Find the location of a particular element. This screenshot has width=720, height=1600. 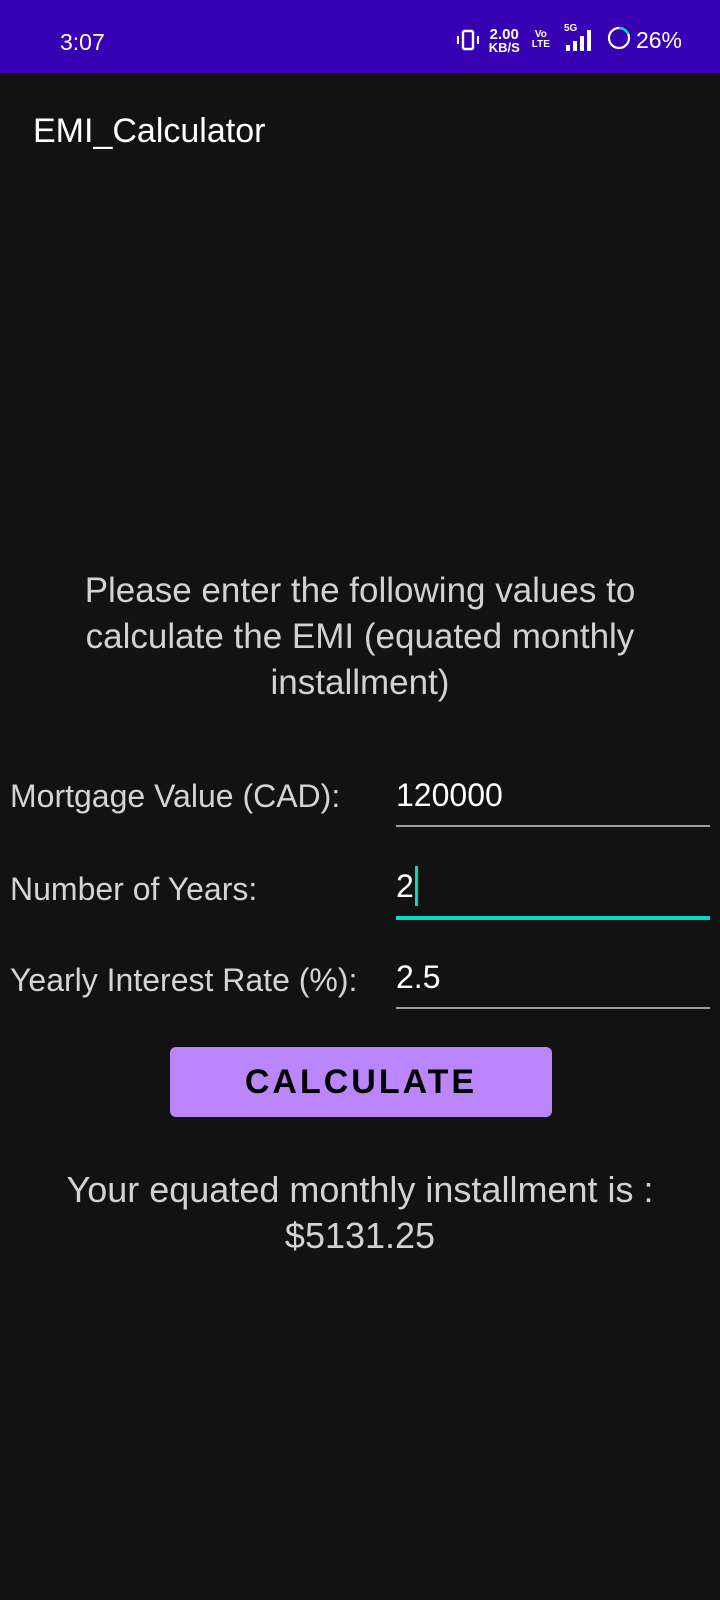

status-bar: 3:07 2.00 KB/S Vo LTE 5G 26% is located at coordinates (360, 36).